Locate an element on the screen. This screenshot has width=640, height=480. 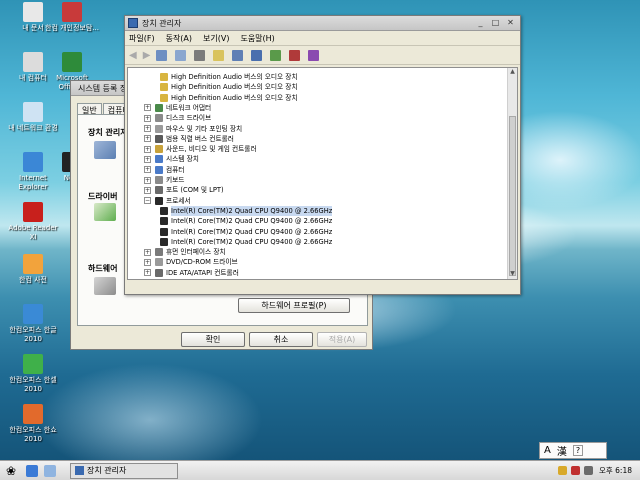
tree-row: + DVD/CD-ROM 드라이브 is located at coordinates (191, 262).